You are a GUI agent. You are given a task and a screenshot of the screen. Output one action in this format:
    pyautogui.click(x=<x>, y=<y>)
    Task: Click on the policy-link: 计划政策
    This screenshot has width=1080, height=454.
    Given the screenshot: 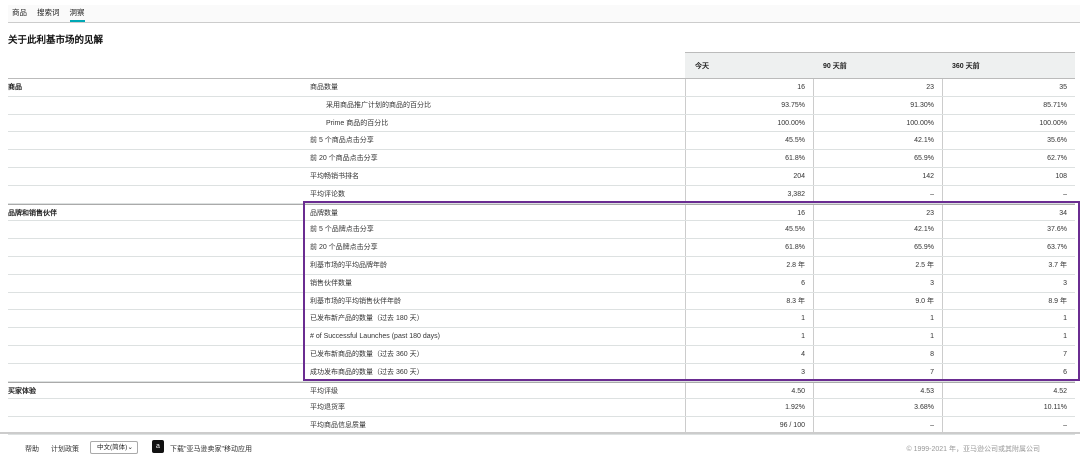 What is the action you would take?
    pyautogui.click(x=65, y=449)
    